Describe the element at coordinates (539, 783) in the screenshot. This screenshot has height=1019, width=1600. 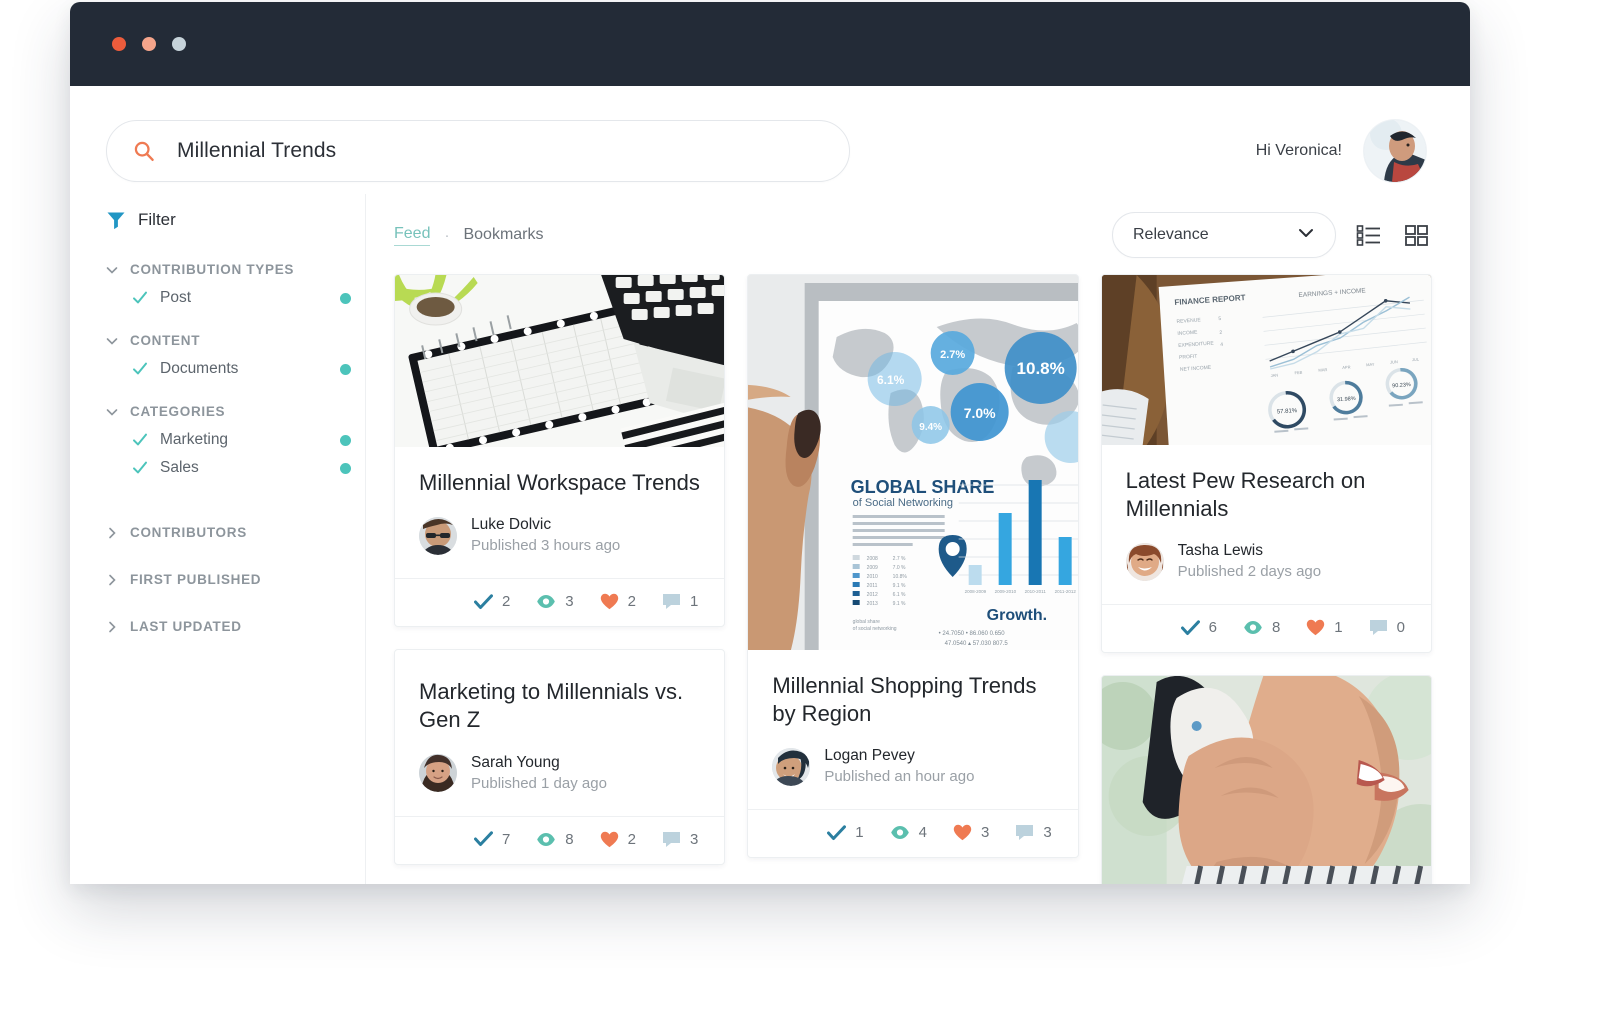
I see `published-date: Published 1 day ago` at that location.